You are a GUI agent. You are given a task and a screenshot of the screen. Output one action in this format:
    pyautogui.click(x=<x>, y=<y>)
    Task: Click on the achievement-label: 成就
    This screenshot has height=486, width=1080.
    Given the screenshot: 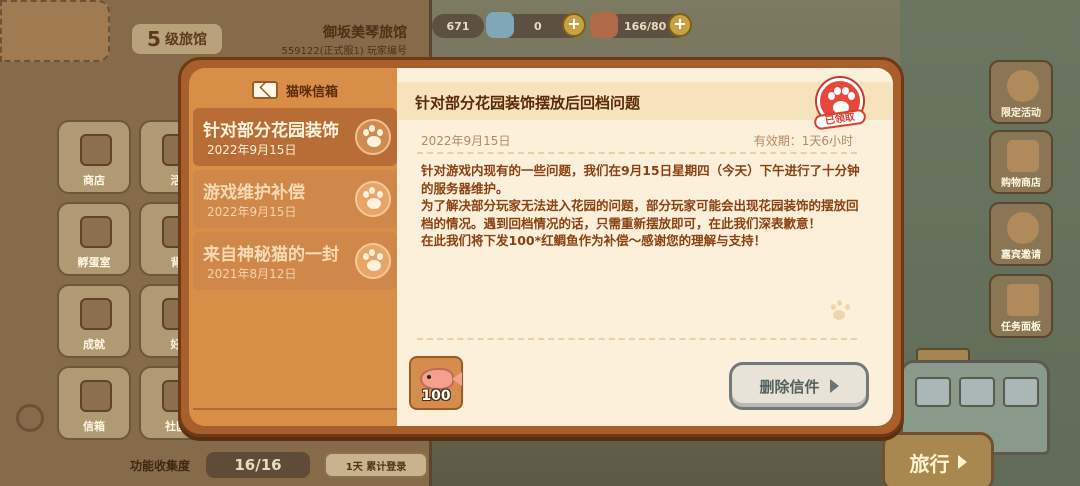 What is the action you would take?
    pyautogui.click(x=94, y=344)
    